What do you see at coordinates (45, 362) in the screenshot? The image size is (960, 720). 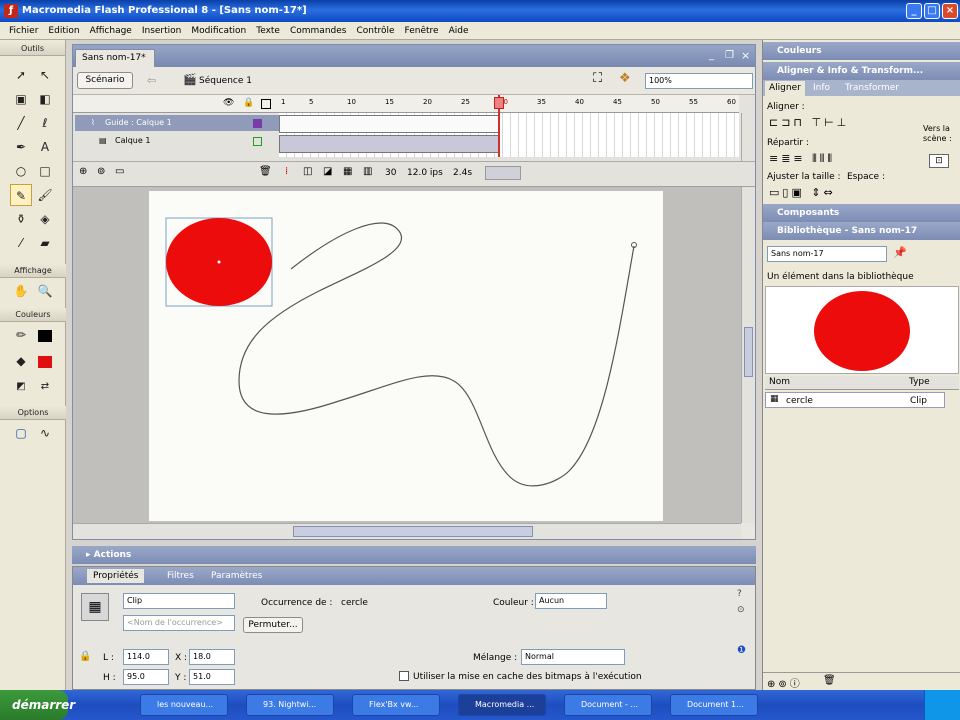 I see `fill-swatch` at bounding box center [45, 362].